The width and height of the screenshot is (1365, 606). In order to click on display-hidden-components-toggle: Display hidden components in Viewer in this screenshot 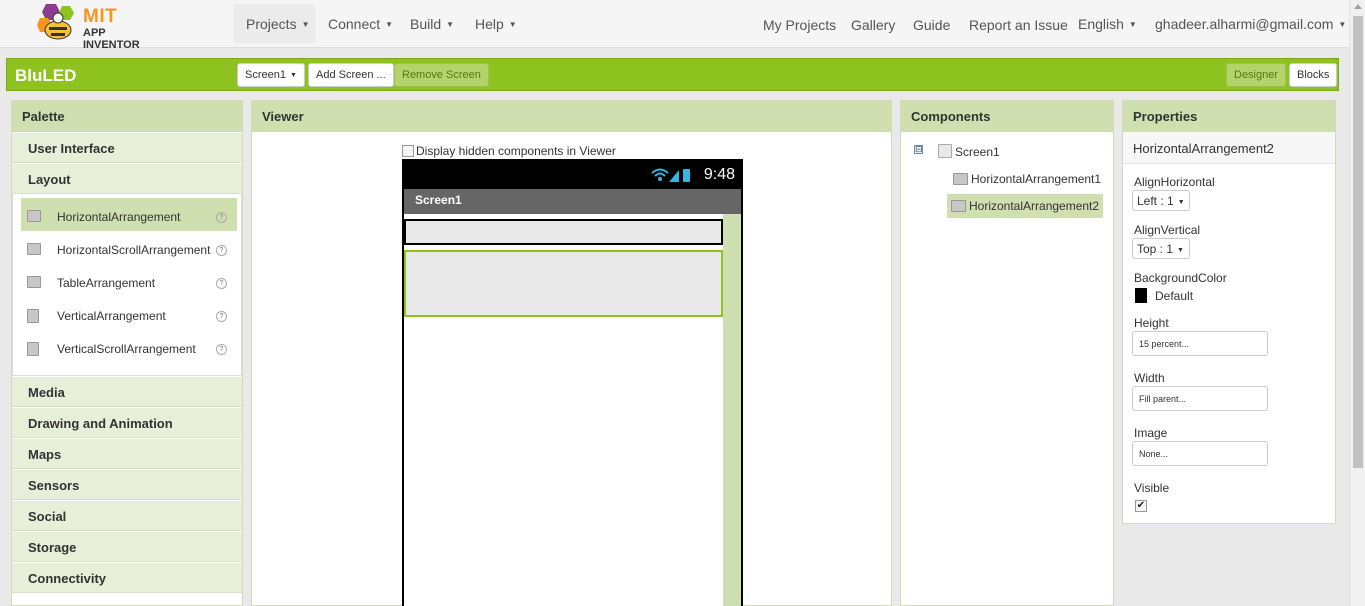, I will do `click(509, 151)`.